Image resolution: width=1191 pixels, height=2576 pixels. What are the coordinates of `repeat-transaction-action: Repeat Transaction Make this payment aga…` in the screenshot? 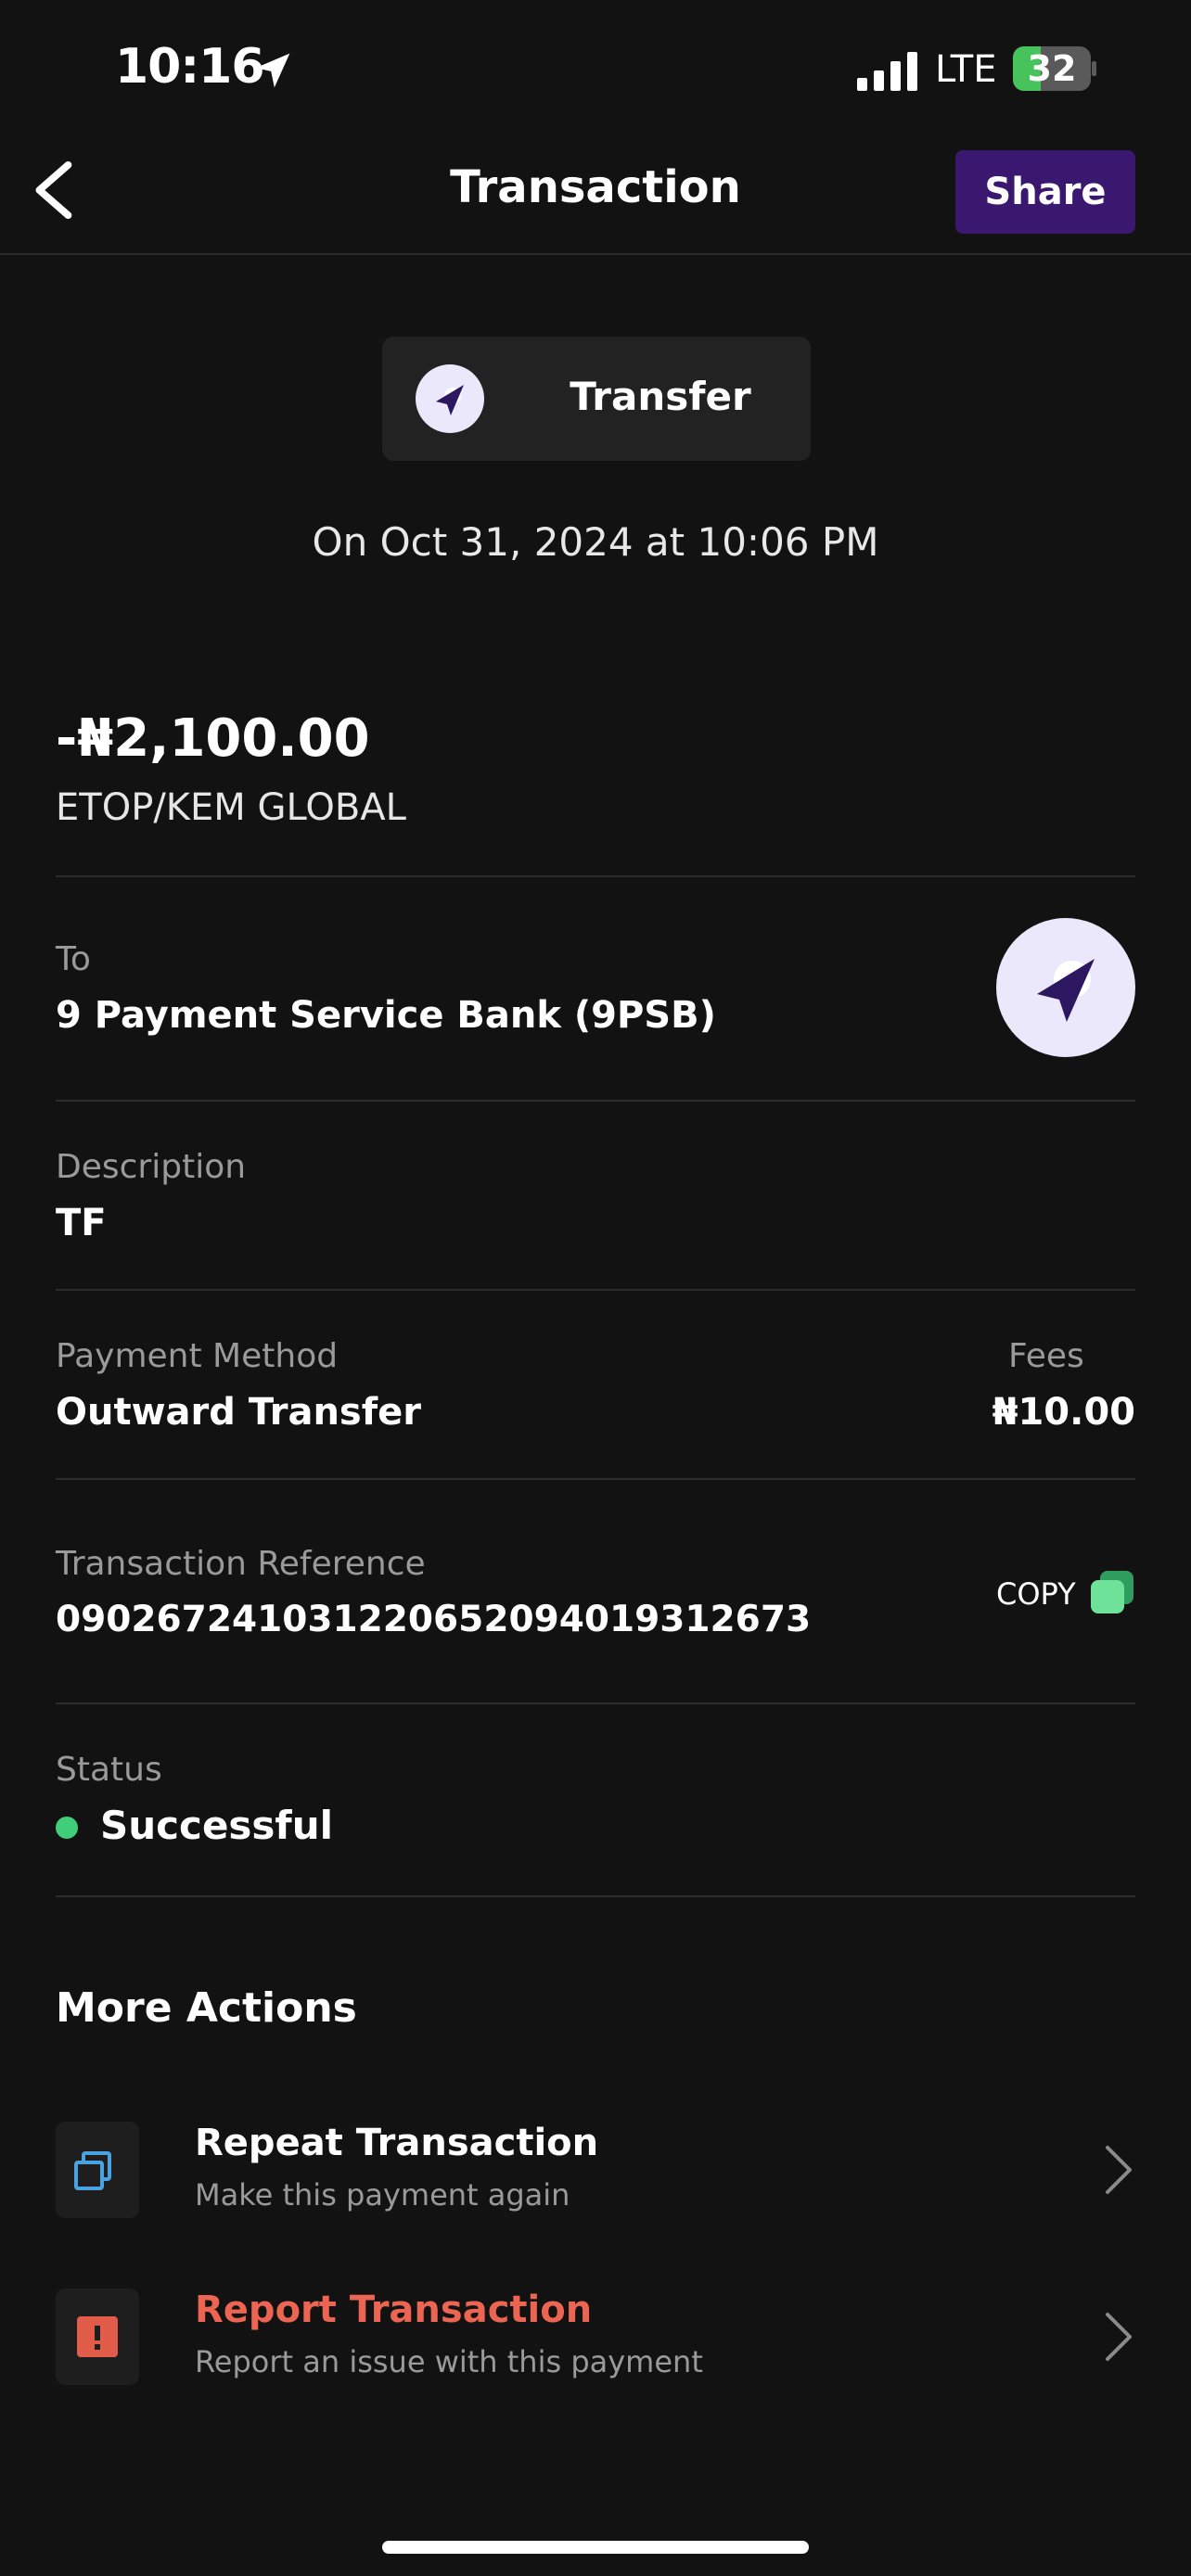 It's located at (595, 2173).